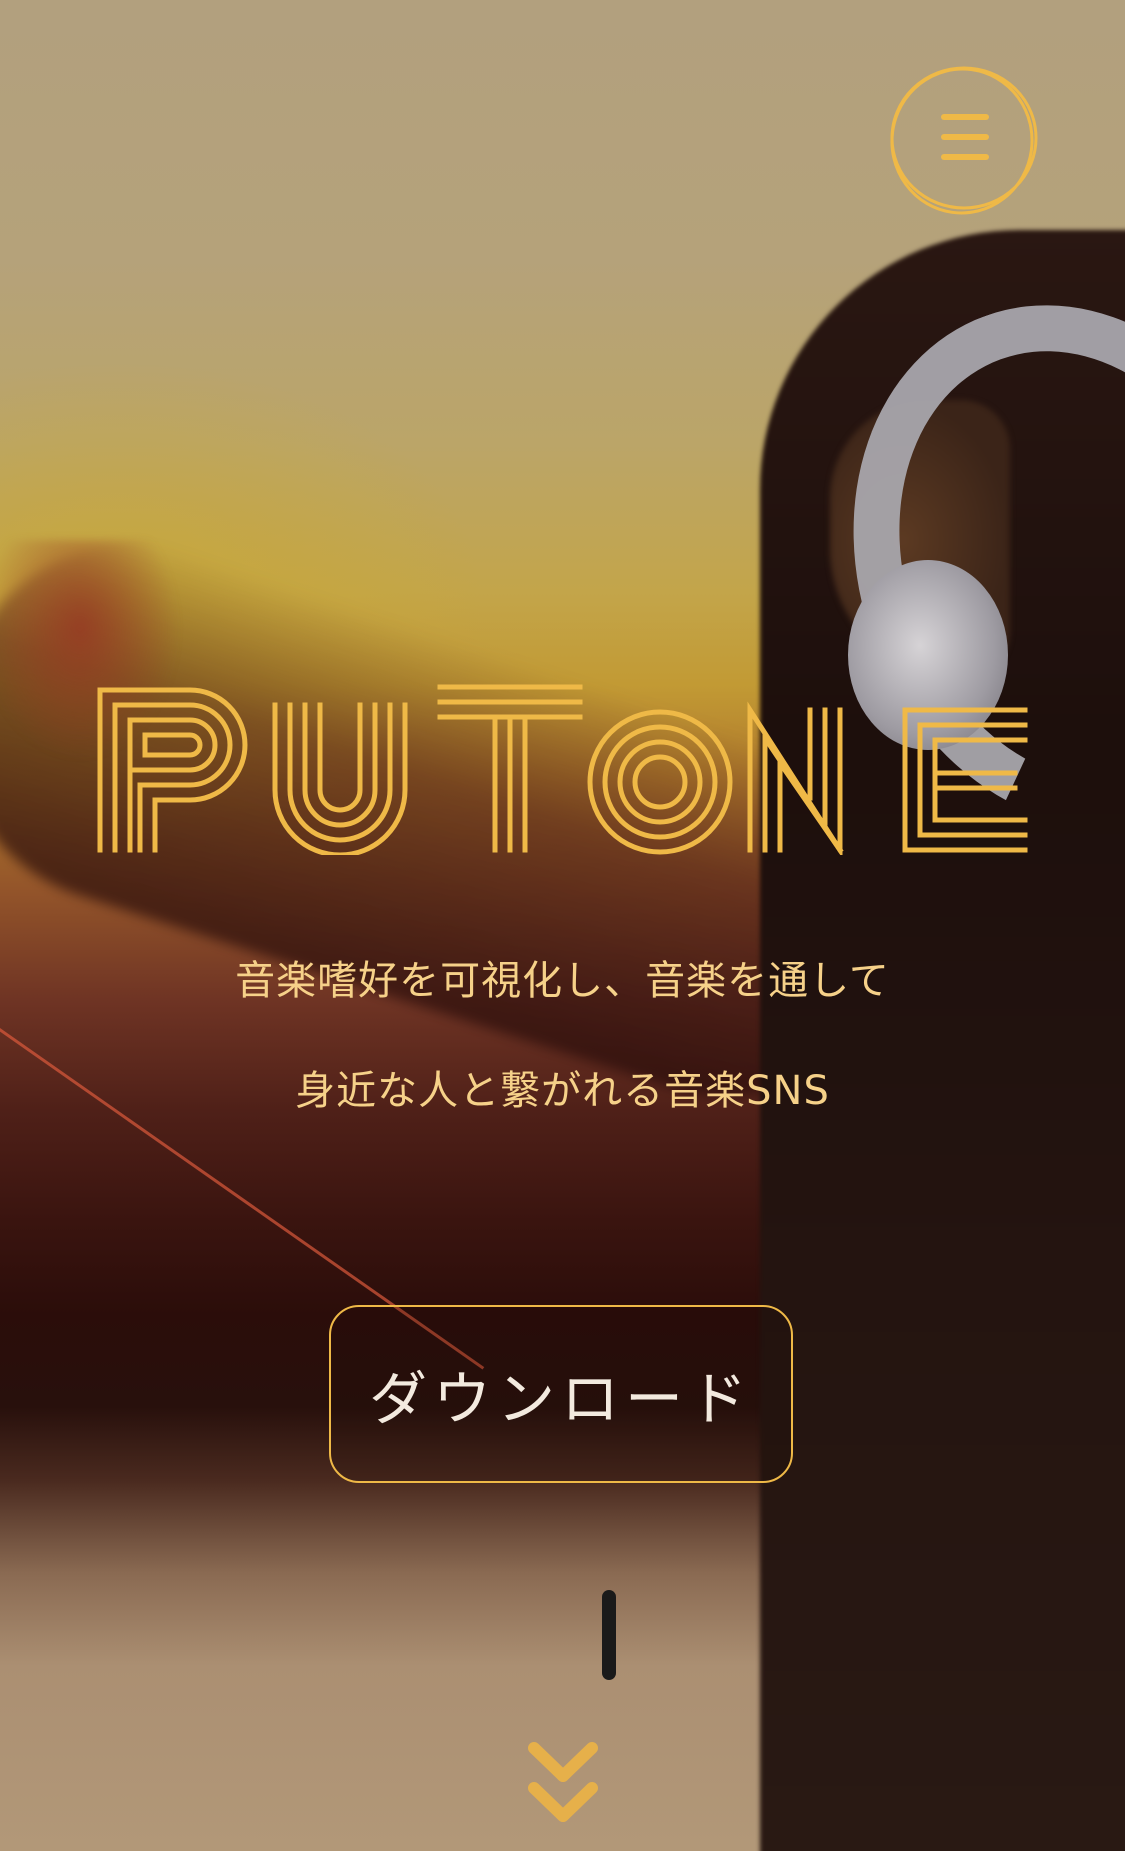 The width and height of the screenshot is (1125, 1851). I want to click on brand-logo-graphic, so click(562, 769).